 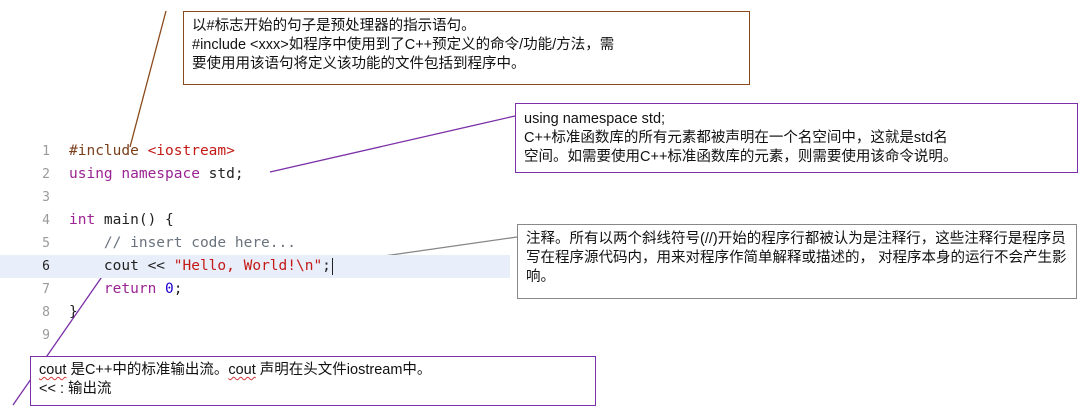 I want to click on code-token: #include, so click(x=108, y=151).